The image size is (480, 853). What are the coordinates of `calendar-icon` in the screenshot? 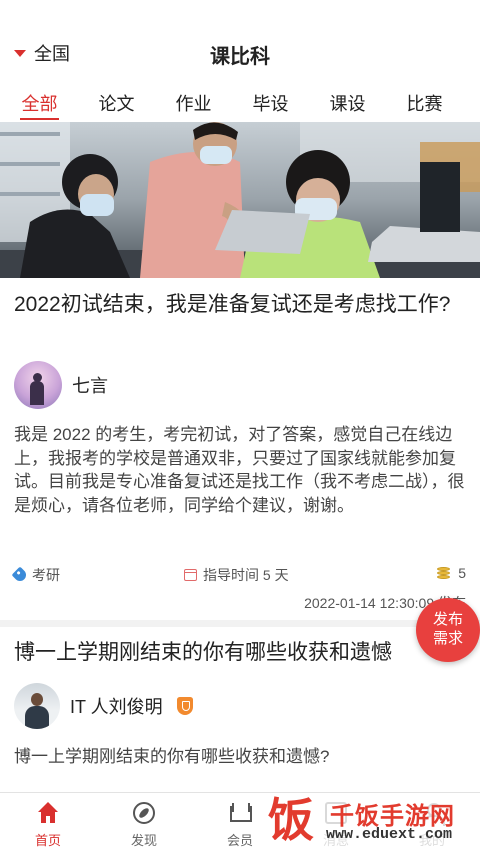 It's located at (190, 575).